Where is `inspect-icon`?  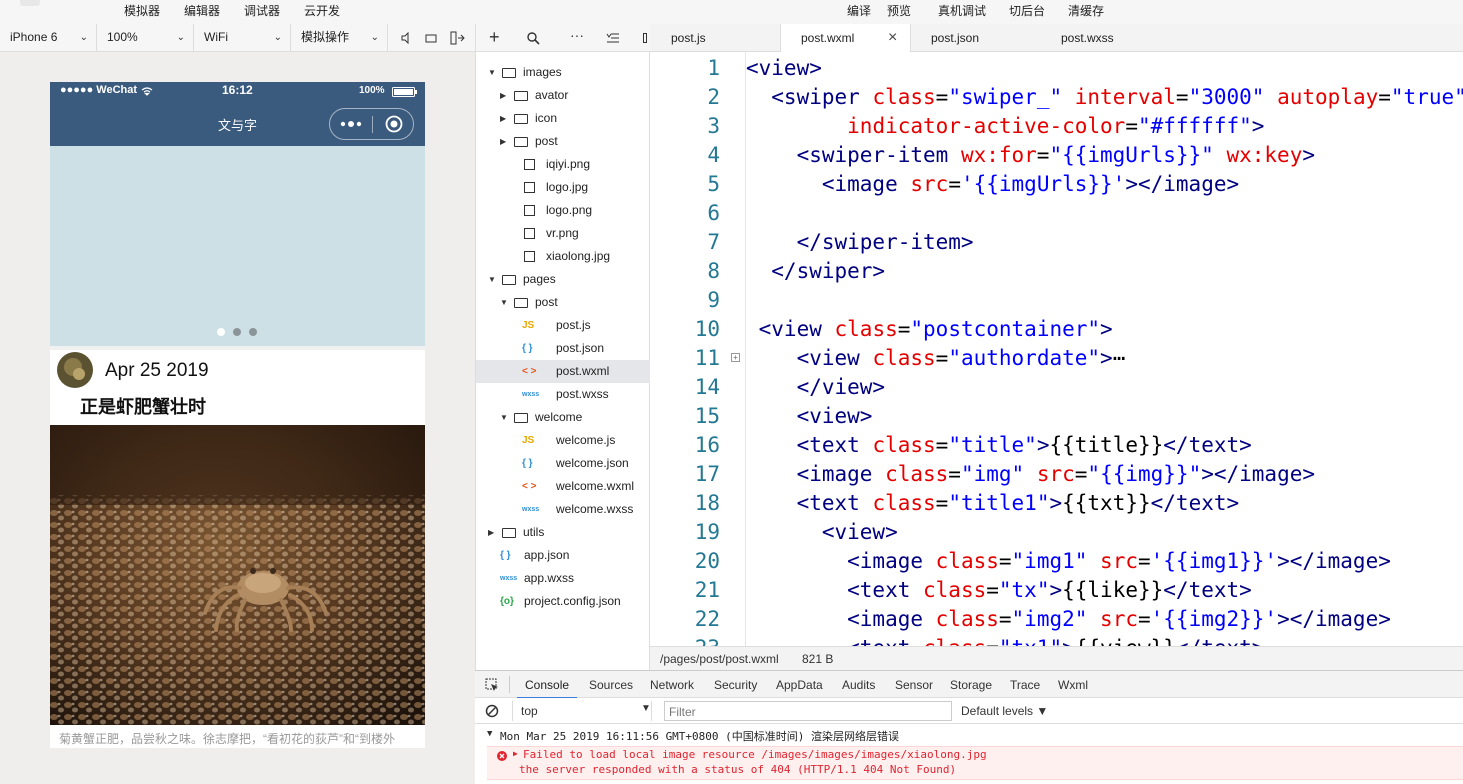 inspect-icon is located at coordinates (492, 685).